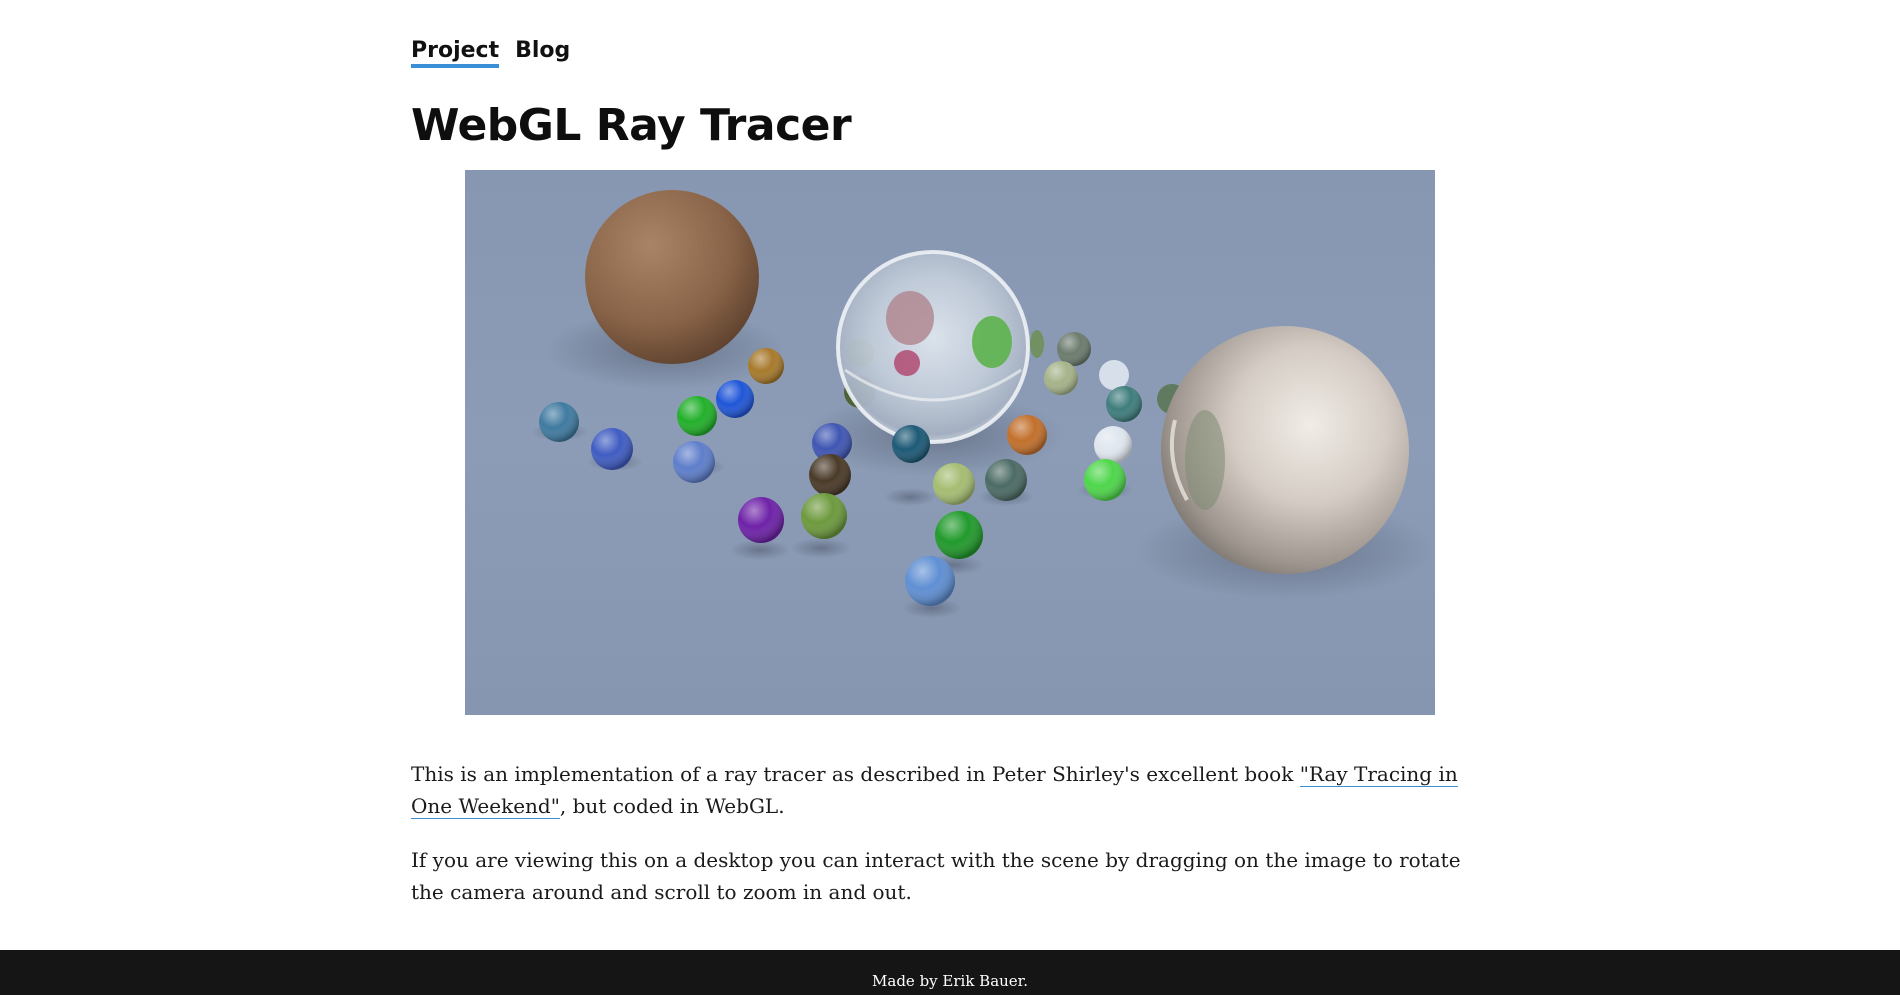  Describe the element at coordinates (950, 981) in the screenshot. I see `footer-text: Made by Erik Bauer.` at that location.